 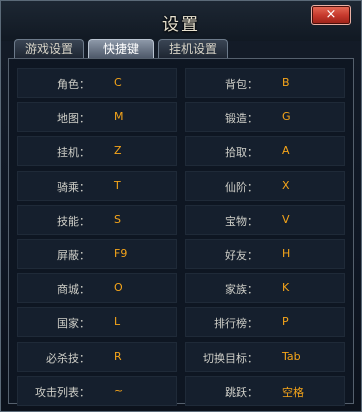 What do you see at coordinates (68, 358) in the screenshot?
I see `shortcut-label: 必杀技：` at bounding box center [68, 358].